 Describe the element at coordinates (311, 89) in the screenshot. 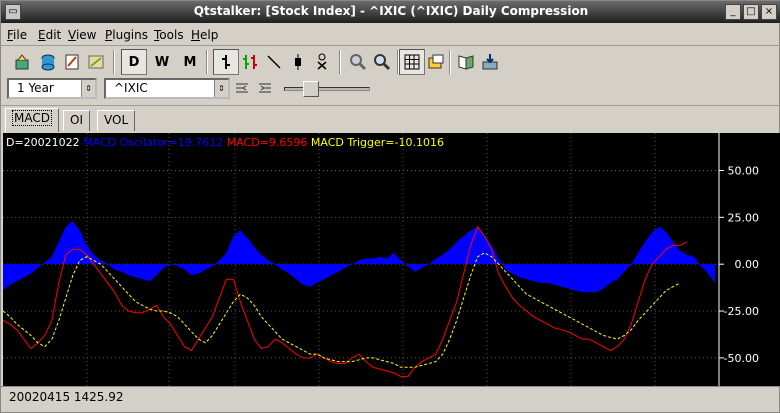

I see `bar-spacing-slider-thumb` at that location.